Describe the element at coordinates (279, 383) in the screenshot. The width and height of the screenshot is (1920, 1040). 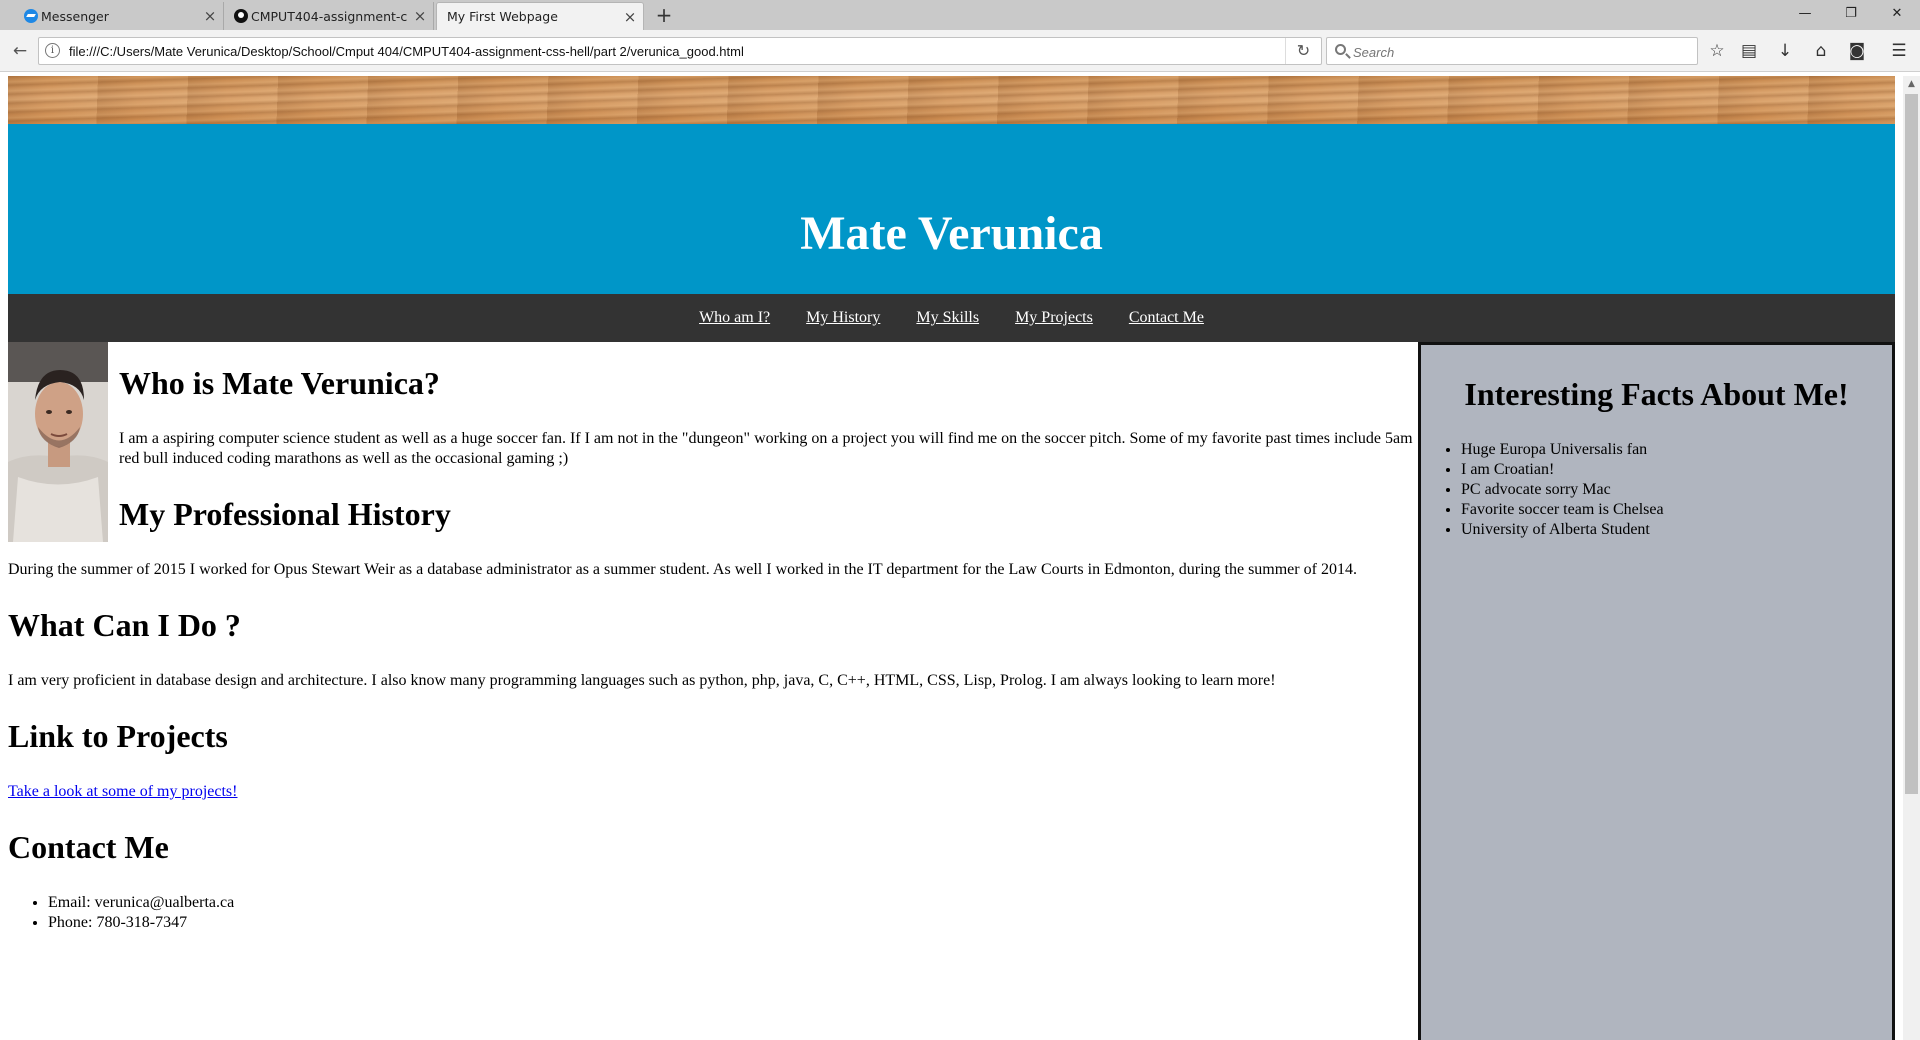
I see `who-heading: Who is Mate Verunica?` at that location.